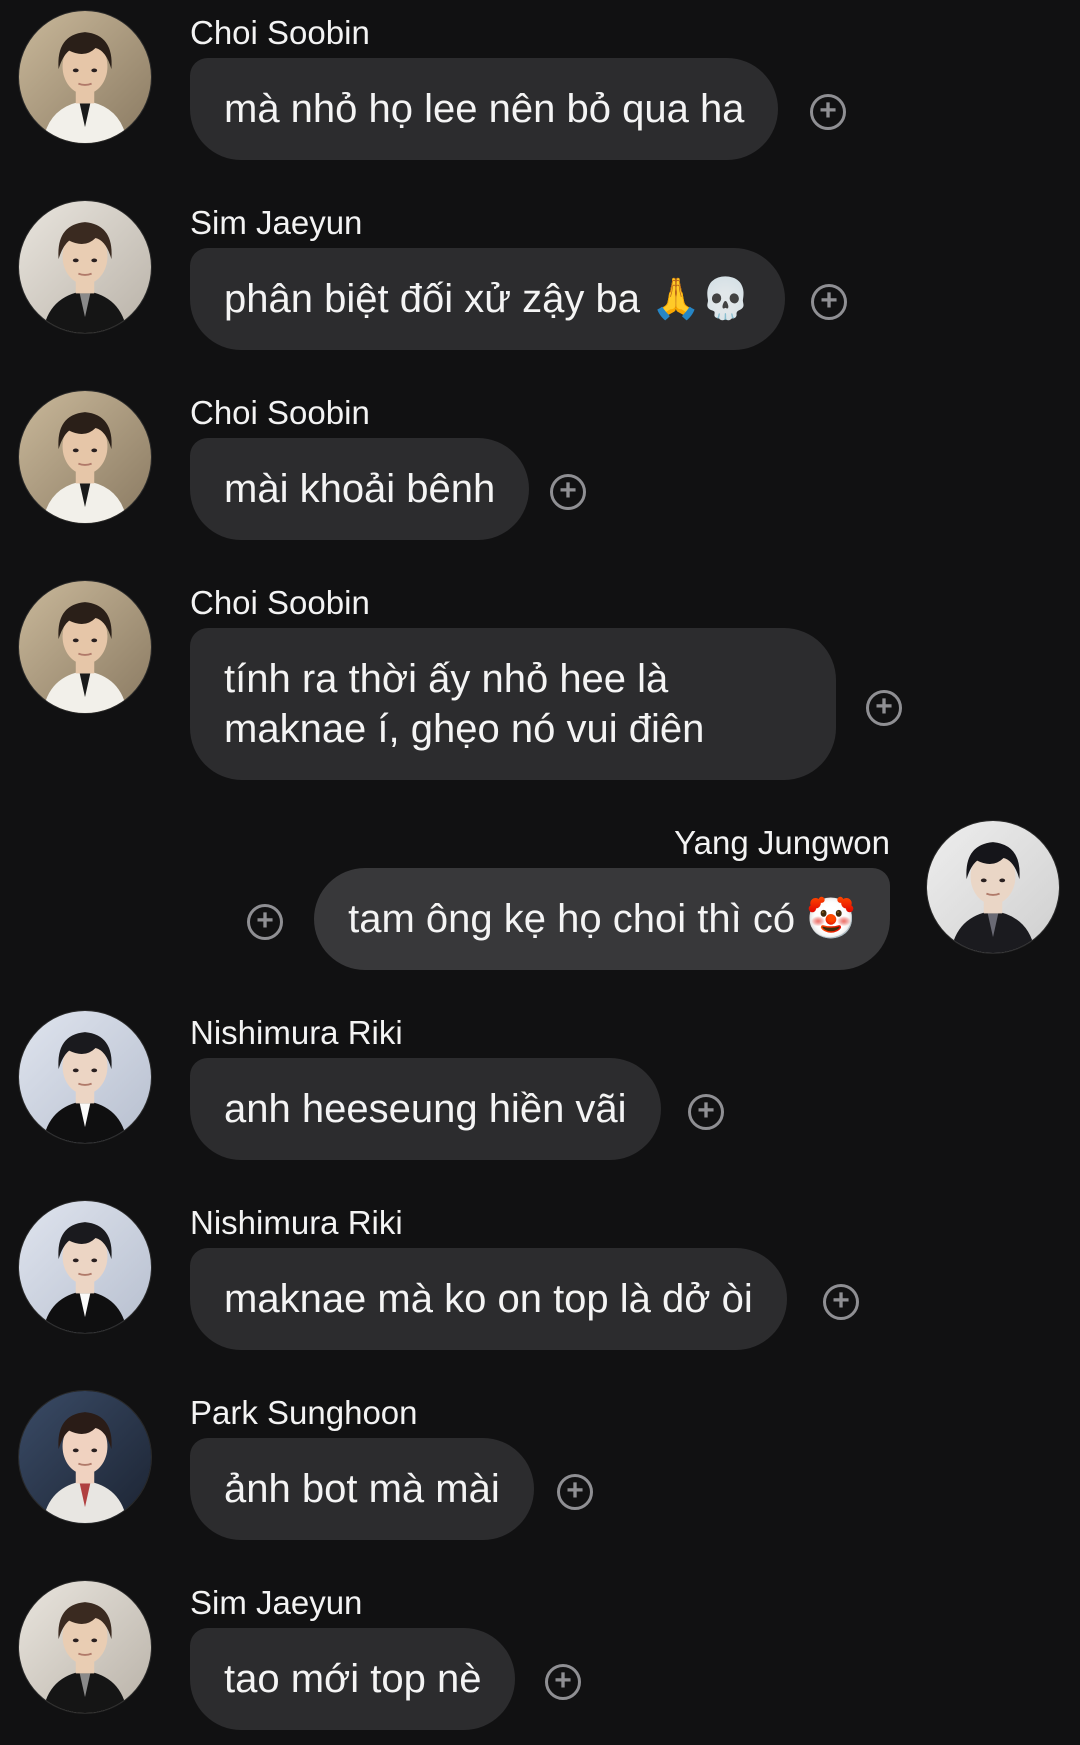  Describe the element at coordinates (488, 1299) in the screenshot. I see `message-bubble: maknae mà ko on top là dở òi` at that location.